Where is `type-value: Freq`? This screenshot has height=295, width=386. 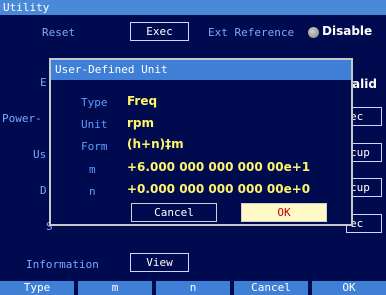
type-value: Freq is located at coordinates (142, 101).